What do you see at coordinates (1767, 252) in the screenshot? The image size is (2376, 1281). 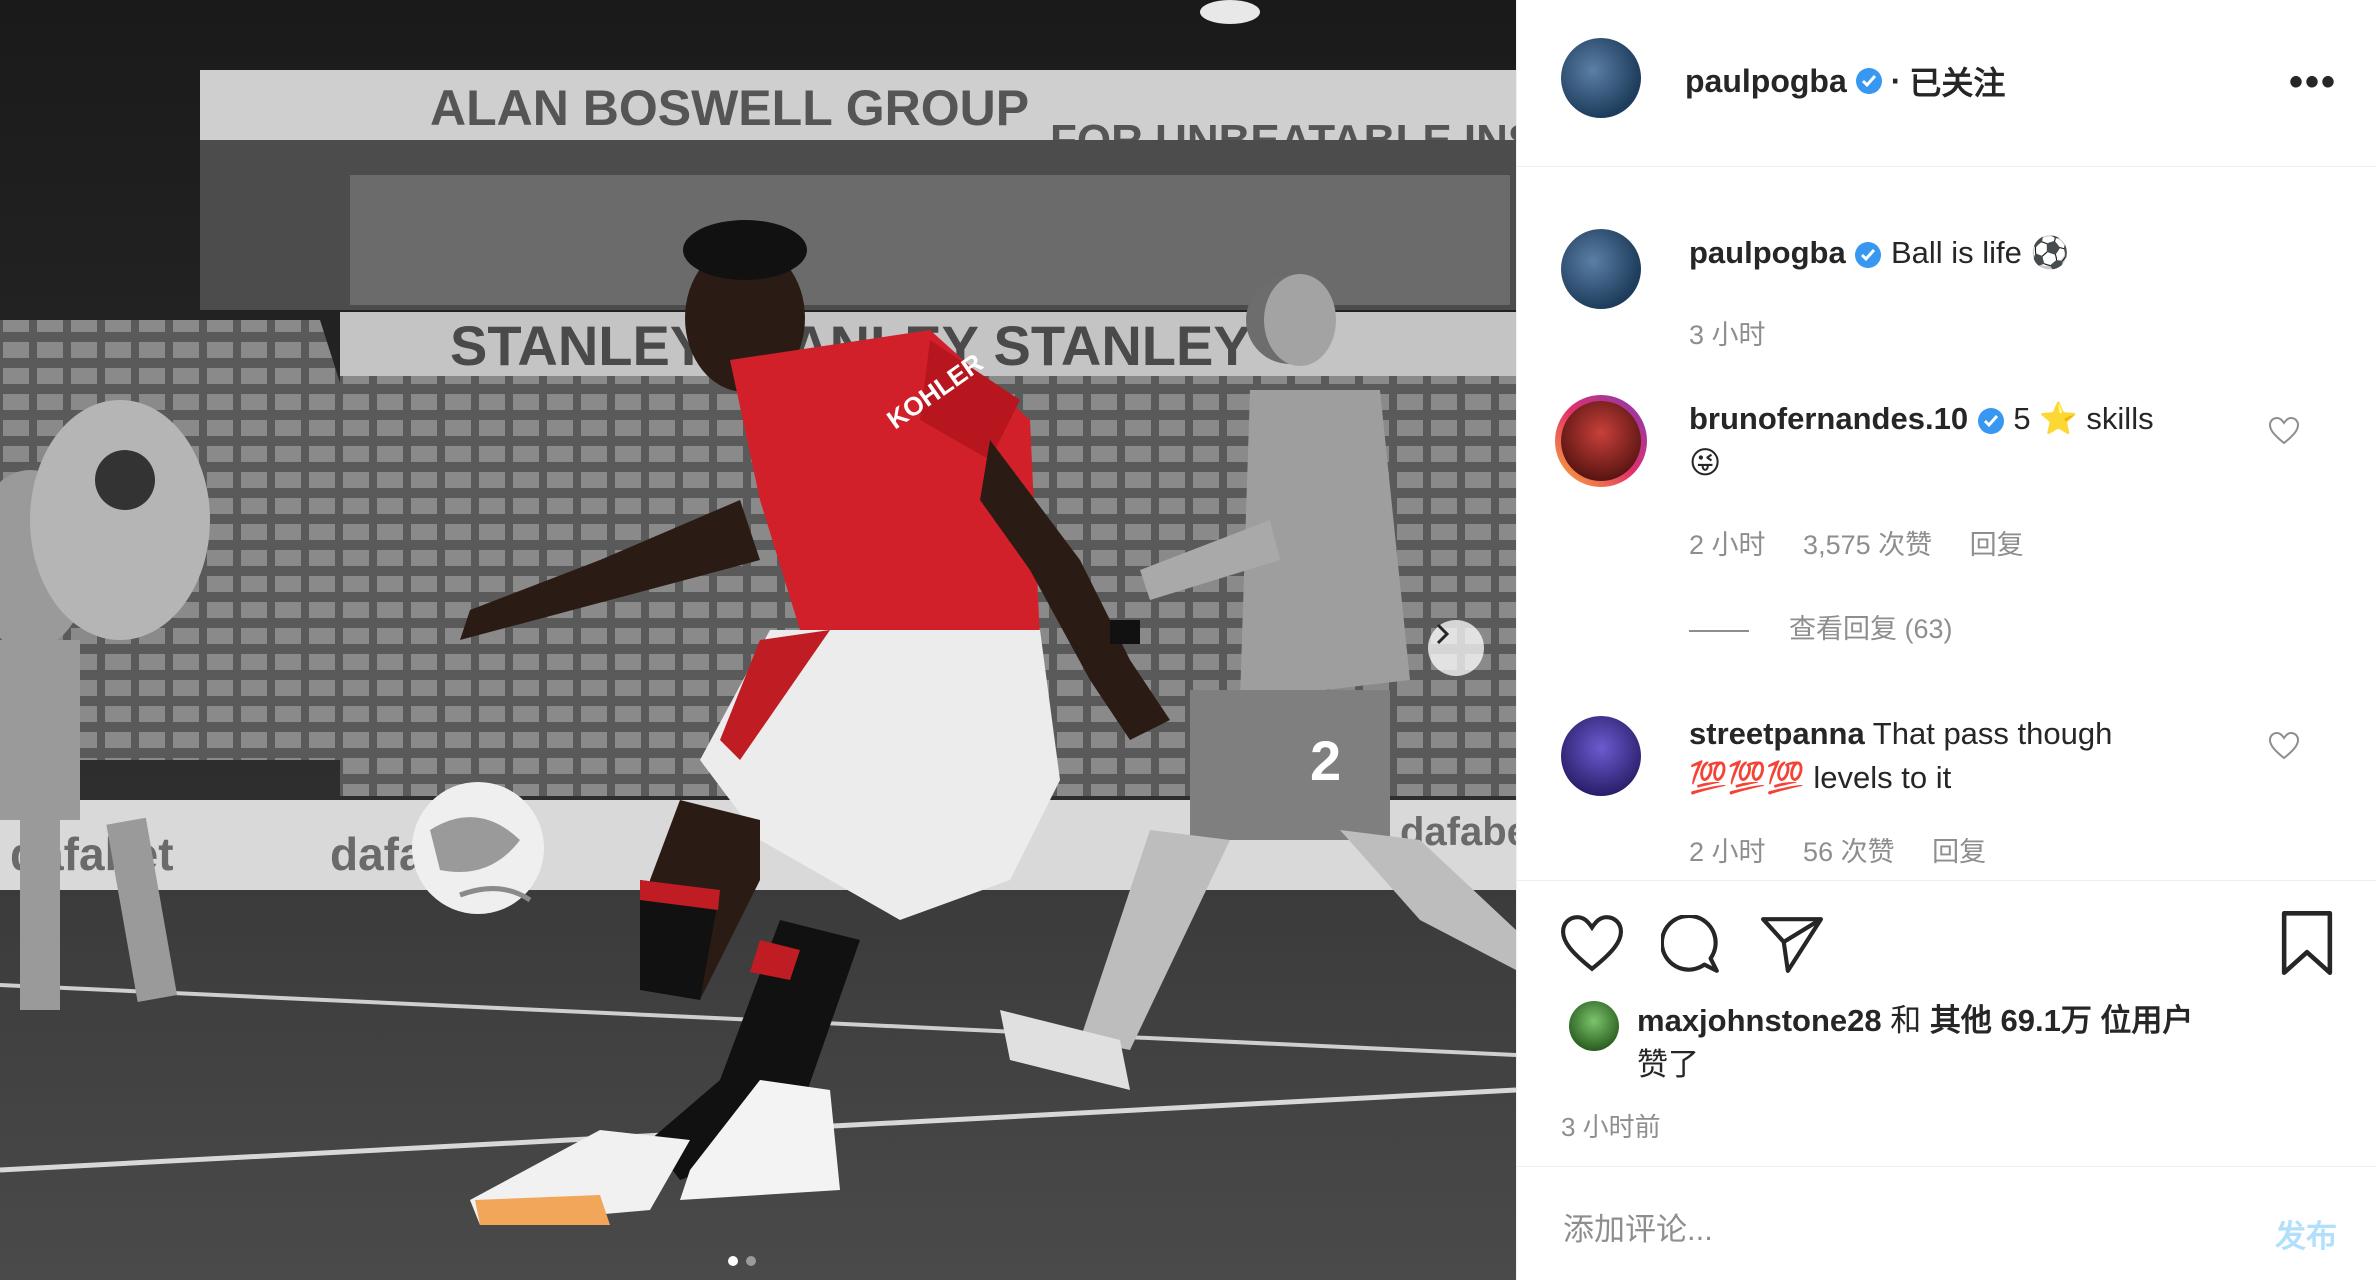 I see `caption-username: paulpogba` at bounding box center [1767, 252].